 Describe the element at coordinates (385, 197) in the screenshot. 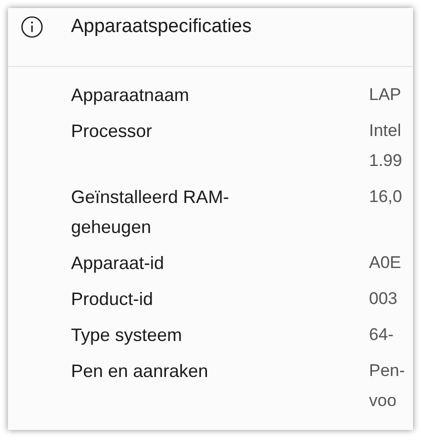

I see `spec-value: 16,0` at that location.